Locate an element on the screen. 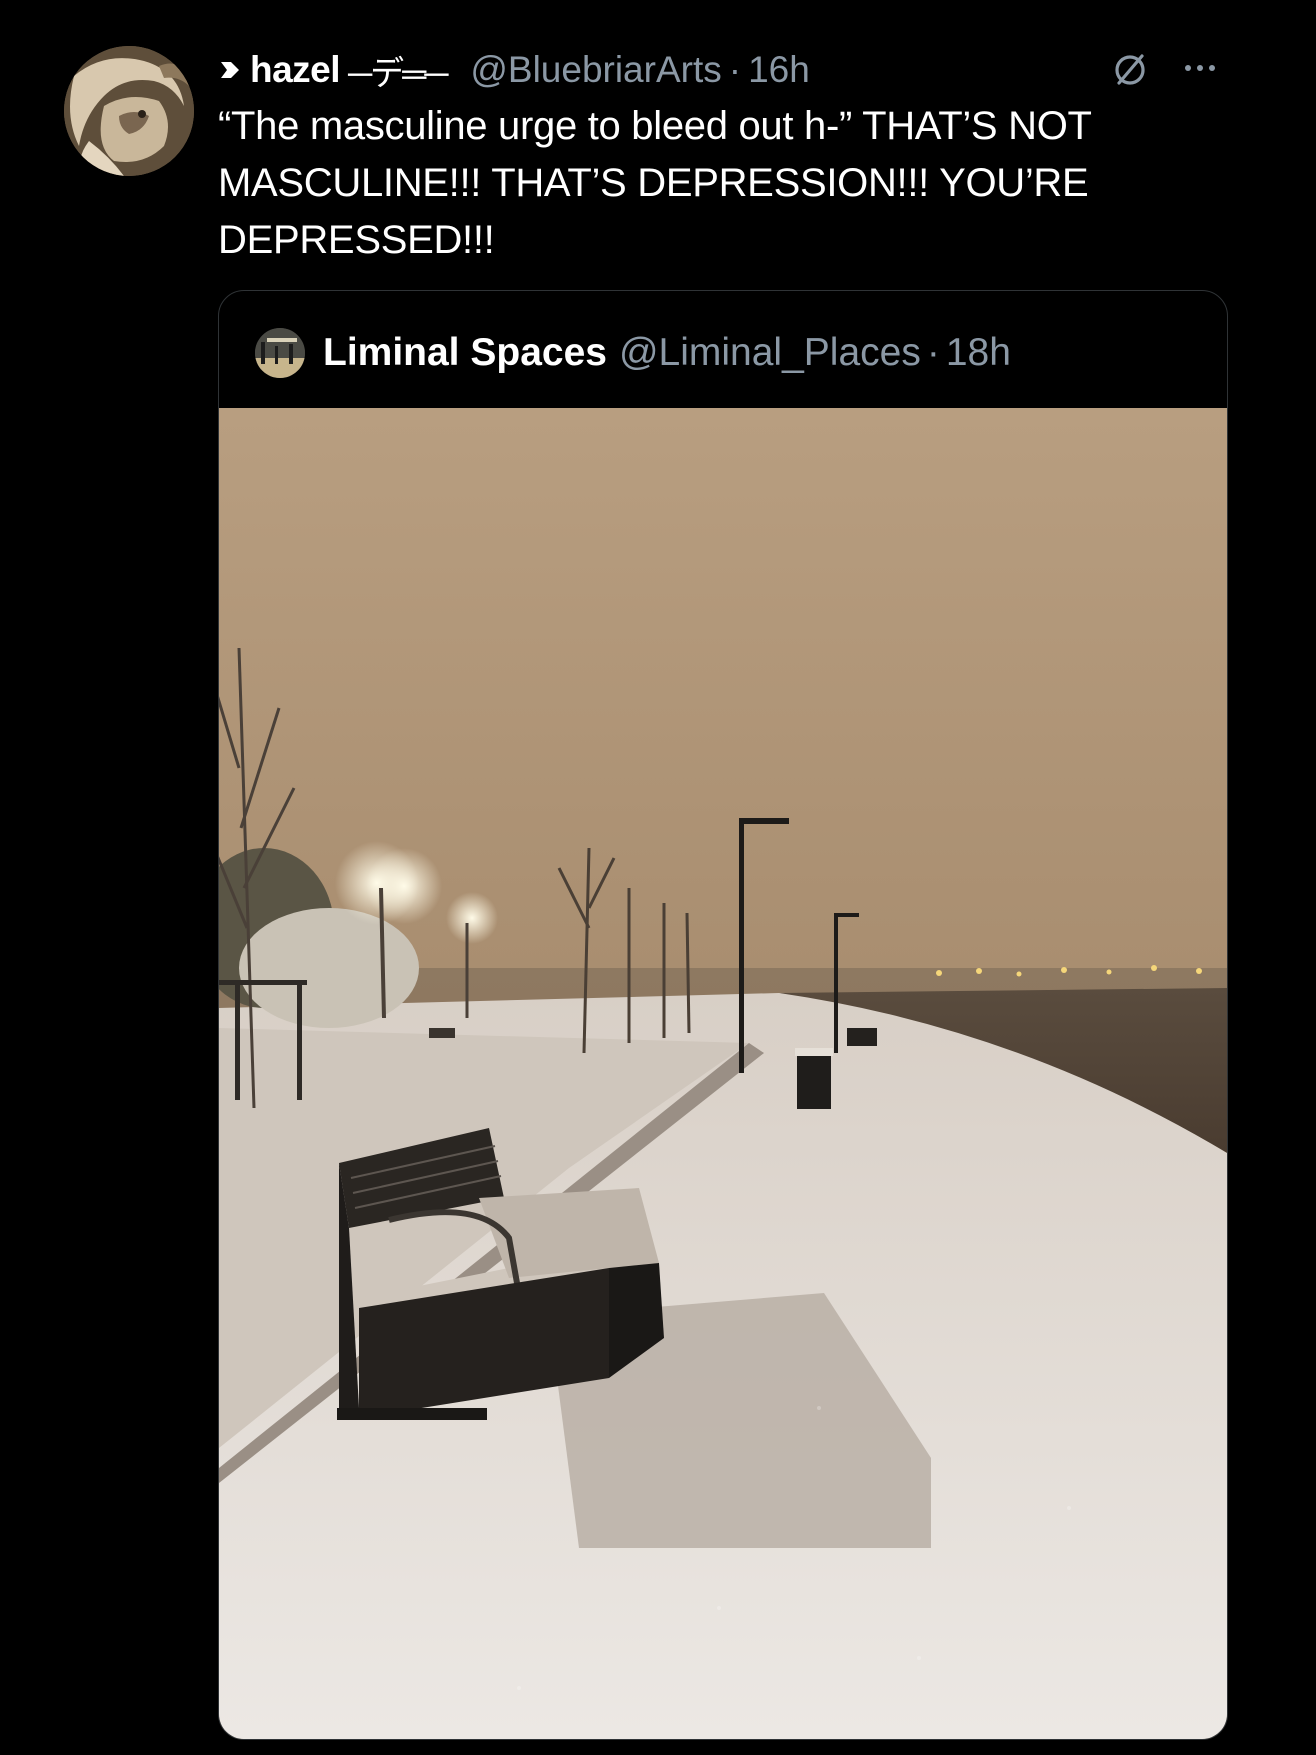 The image size is (1316, 1755). more-options-icon is located at coordinates (1200, 68).